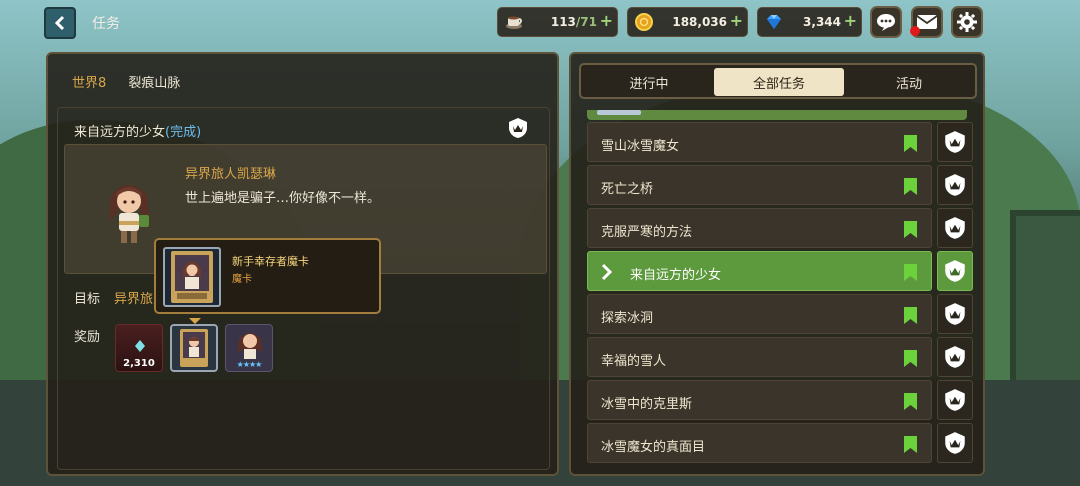  I want to click on gem-plus-icon: +, so click(850, 20).